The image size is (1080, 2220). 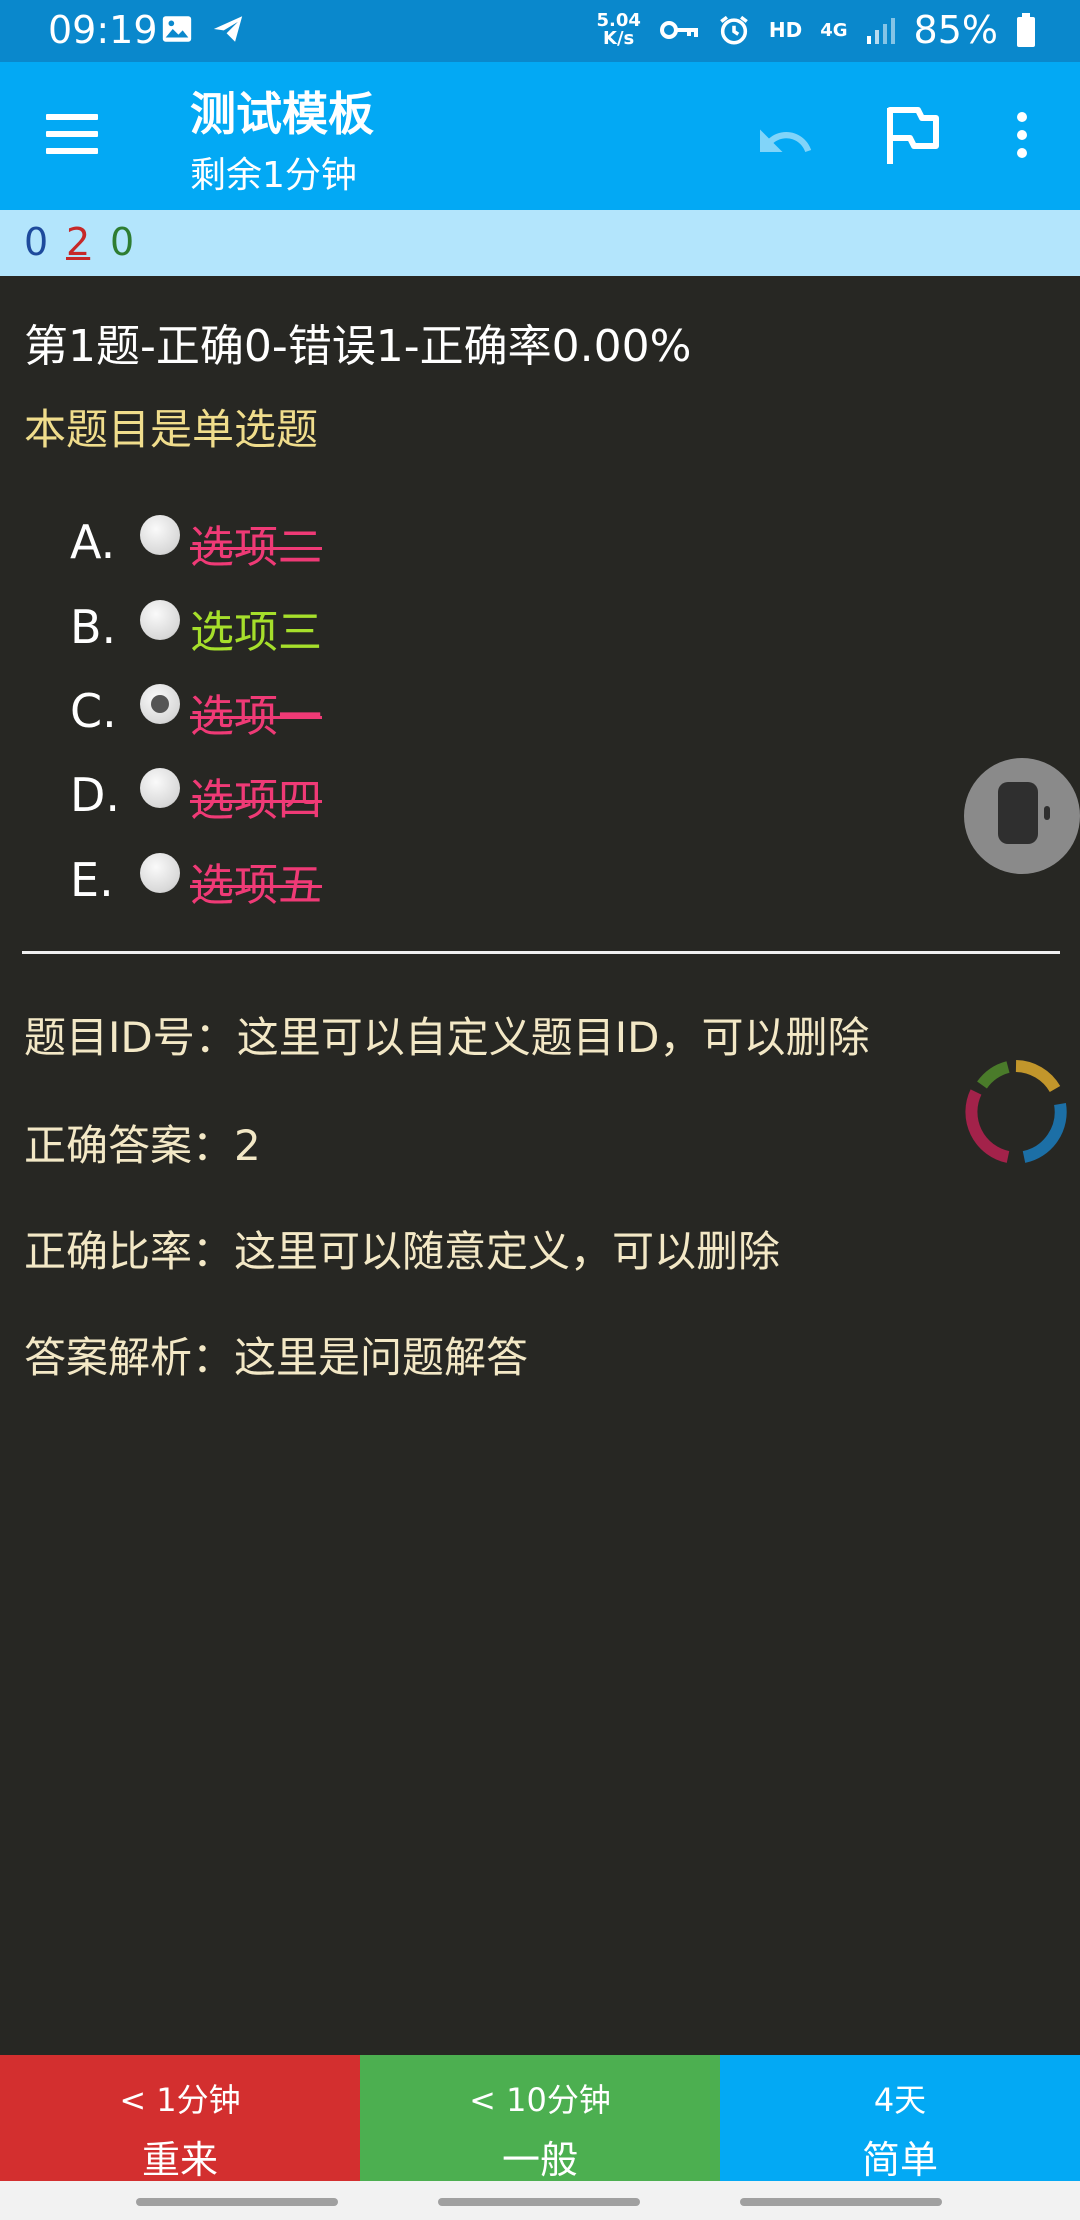 I want to click on battery-icon, so click(x=1026, y=30).